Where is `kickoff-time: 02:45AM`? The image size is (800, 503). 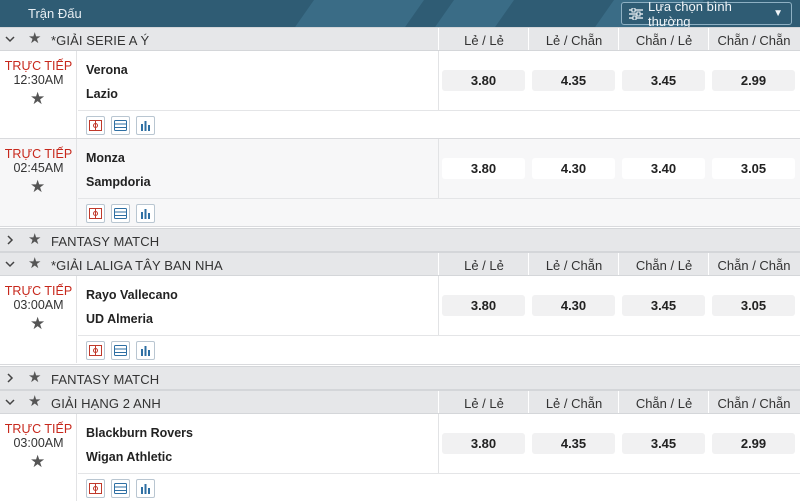
kickoff-time: 02:45AM is located at coordinates (38, 168).